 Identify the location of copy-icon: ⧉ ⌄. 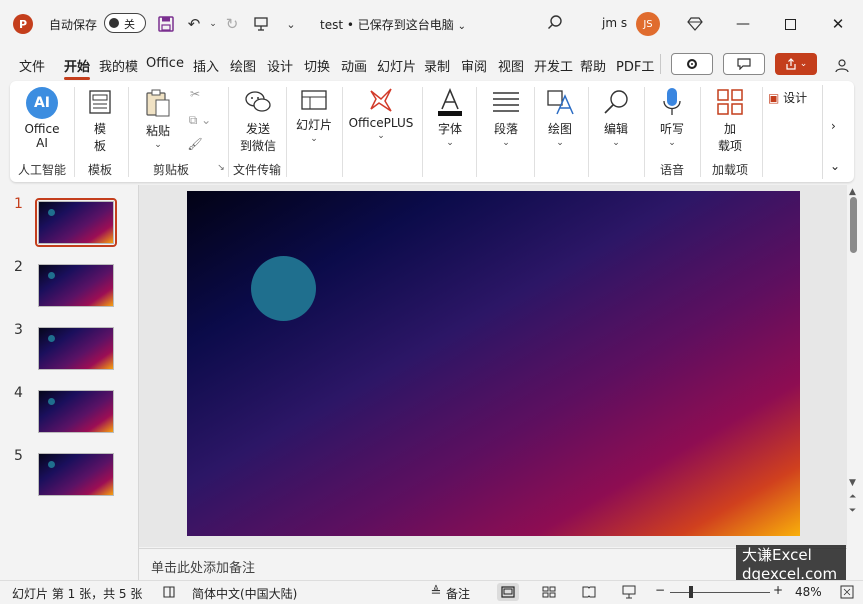
(200, 120).